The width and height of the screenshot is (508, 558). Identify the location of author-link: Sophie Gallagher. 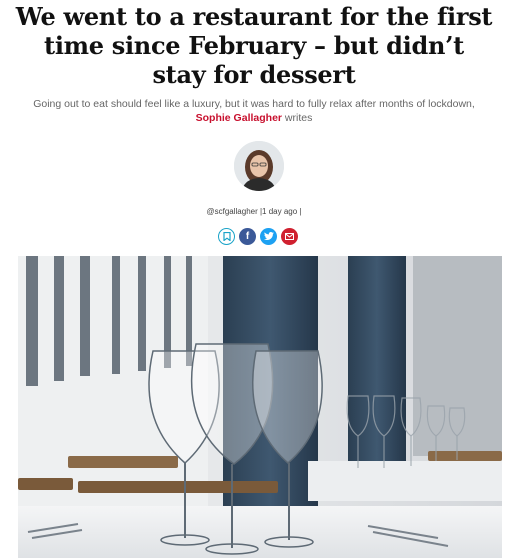
(239, 118).